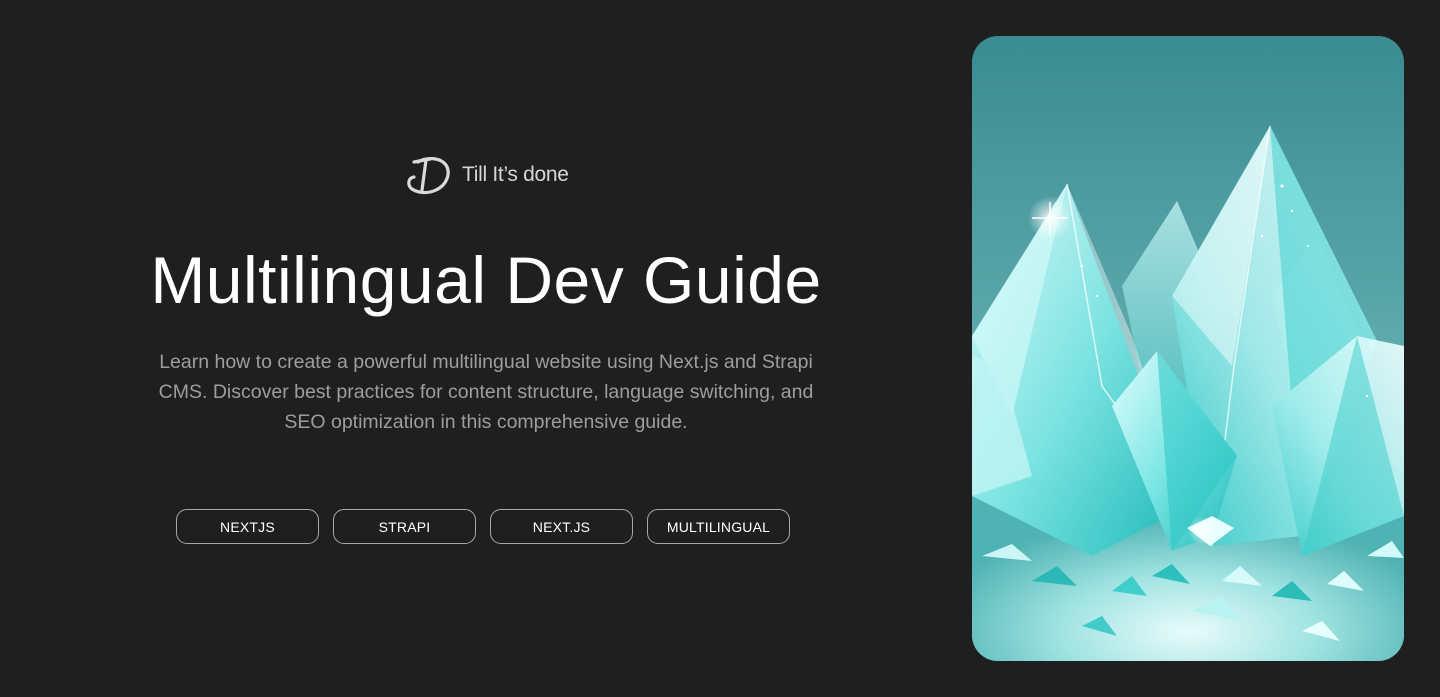  Describe the element at coordinates (428, 175) in the screenshot. I see `td-monogram-icon` at that location.